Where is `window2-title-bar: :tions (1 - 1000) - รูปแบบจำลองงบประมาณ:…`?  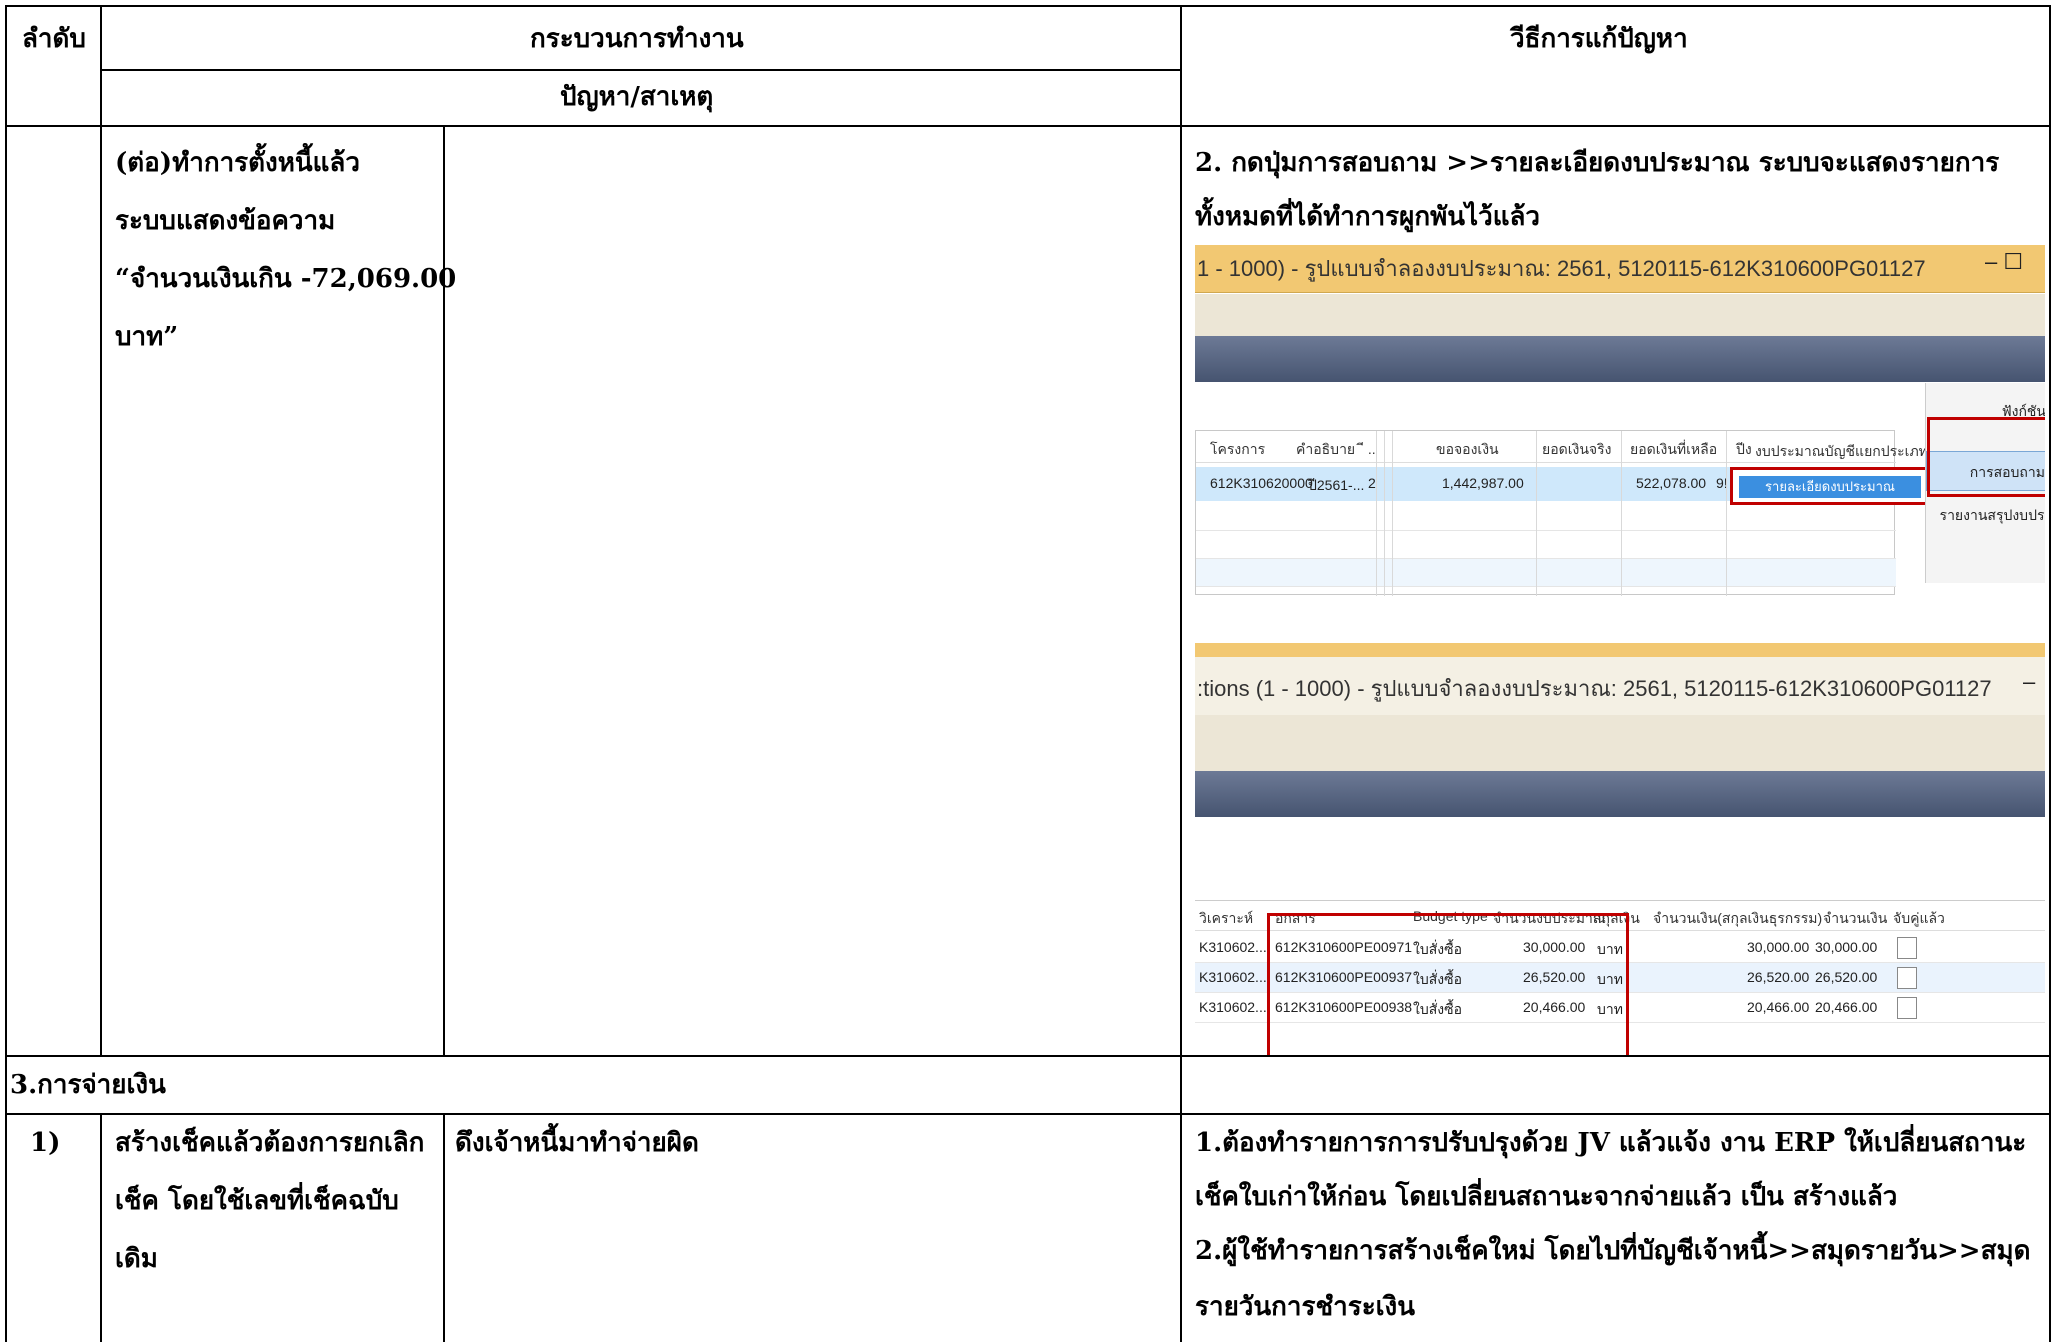 window2-title-bar: :tions (1 - 1000) - รูปแบบจำลองงบประมาณ:… is located at coordinates (1620, 686).